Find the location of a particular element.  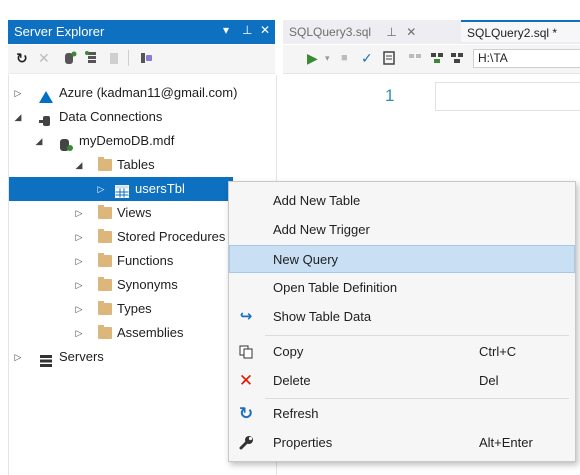

tree-node-label: Data Connections is located at coordinates (111, 116).